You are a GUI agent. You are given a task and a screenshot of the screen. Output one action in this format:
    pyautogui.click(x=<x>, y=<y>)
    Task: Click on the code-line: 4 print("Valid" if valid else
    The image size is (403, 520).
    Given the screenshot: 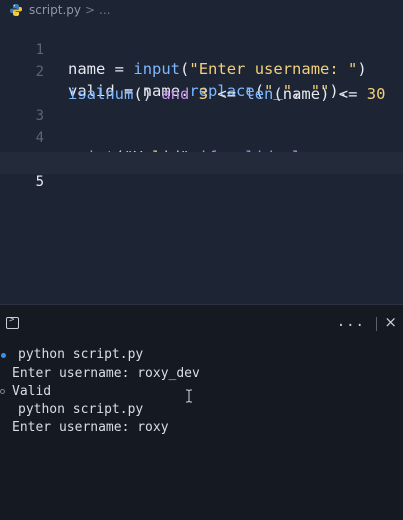 What is the action you would take?
    pyautogui.click(x=201, y=137)
    